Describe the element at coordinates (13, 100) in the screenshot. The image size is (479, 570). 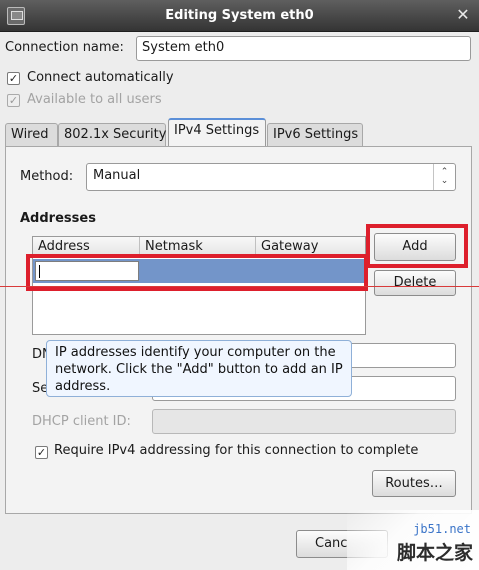
I see `available-all-users-checkbox: ✓` at that location.